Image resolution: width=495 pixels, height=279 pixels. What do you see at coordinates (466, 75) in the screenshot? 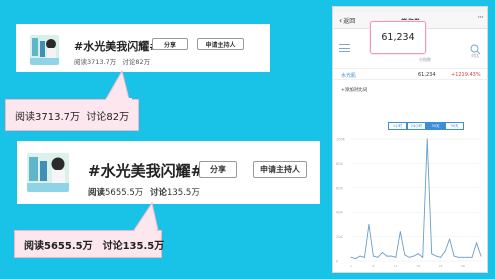
I see `keyword-change: +1219.43%` at bounding box center [466, 75].